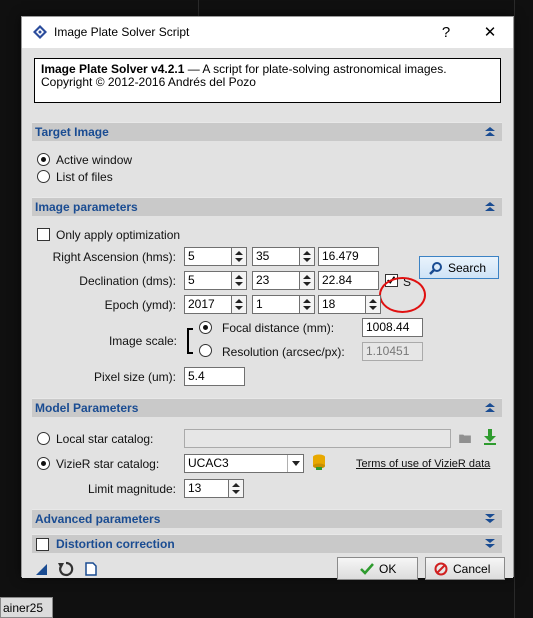  What do you see at coordinates (367, 569) in the screenshot?
I see `checkmark-icon` at bounding box center [367, 569].